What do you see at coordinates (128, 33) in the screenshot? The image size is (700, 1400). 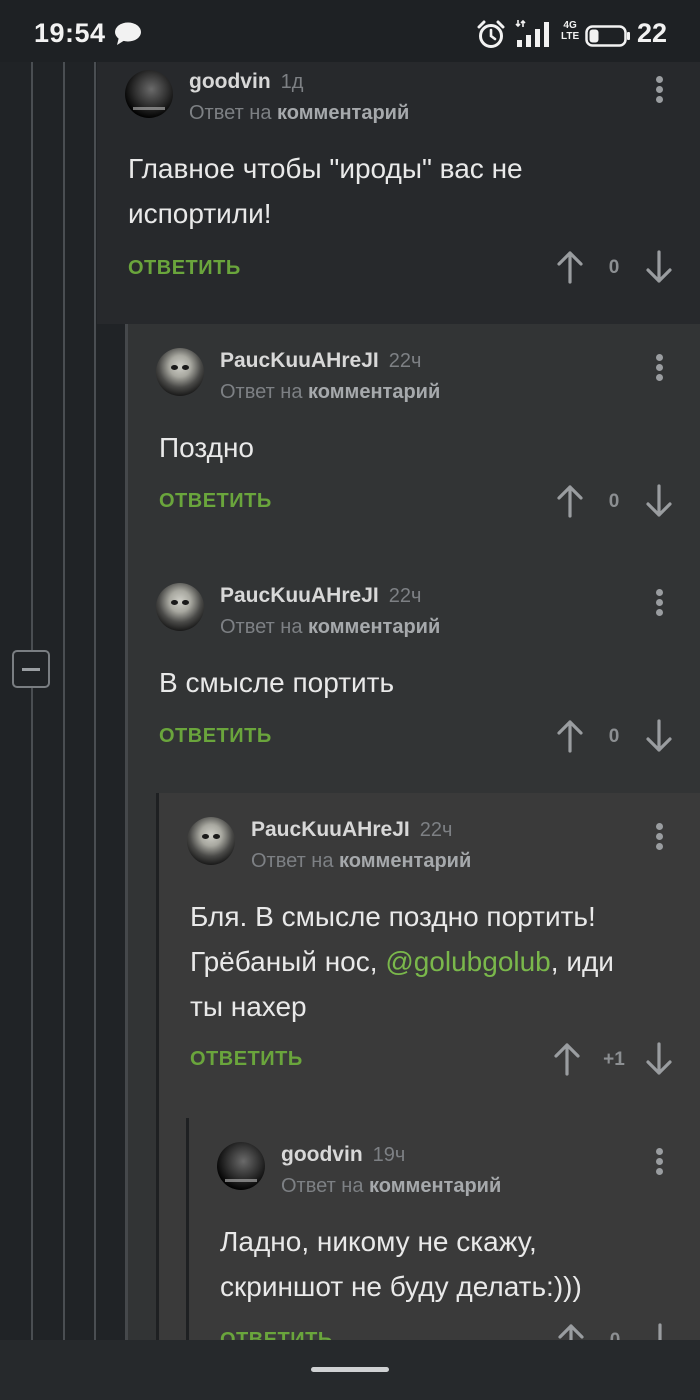 I see `chat-bubble-icon` at bounding box center [128, 33].